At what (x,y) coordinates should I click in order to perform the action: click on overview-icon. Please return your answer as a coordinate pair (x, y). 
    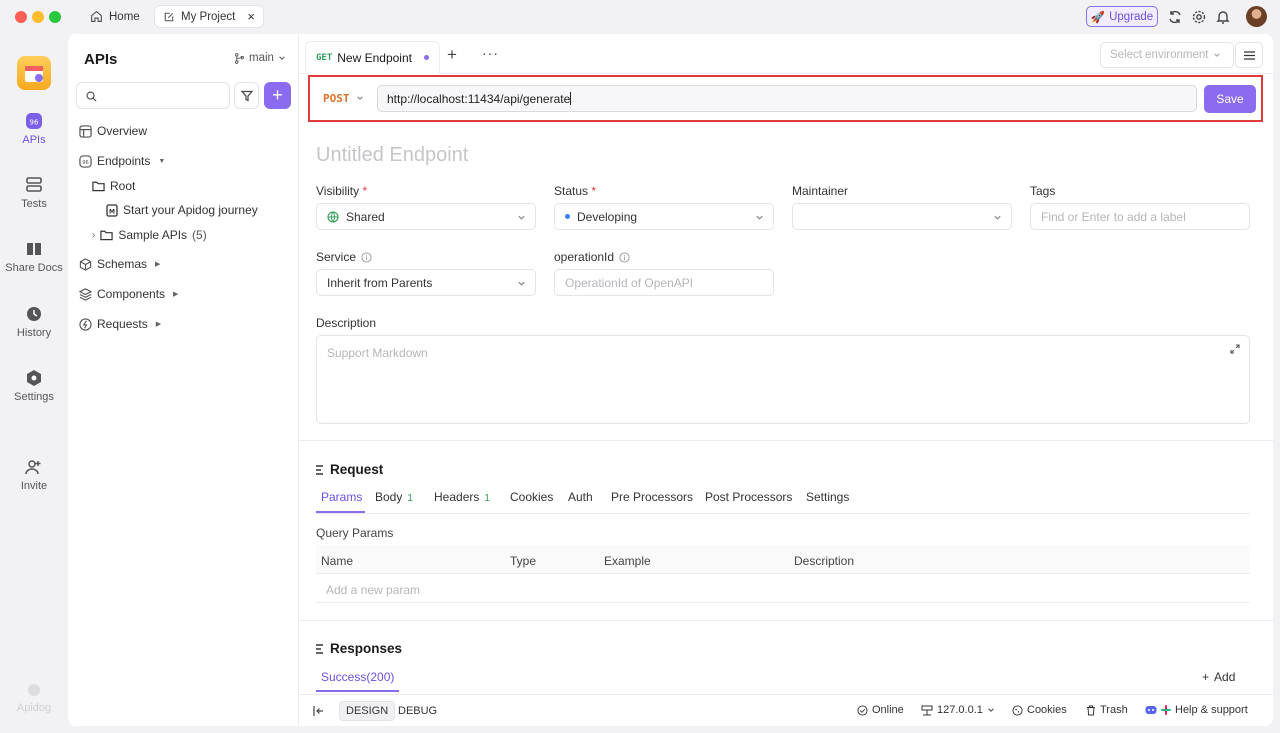
    Looking at the image, I should click on (85, 131).